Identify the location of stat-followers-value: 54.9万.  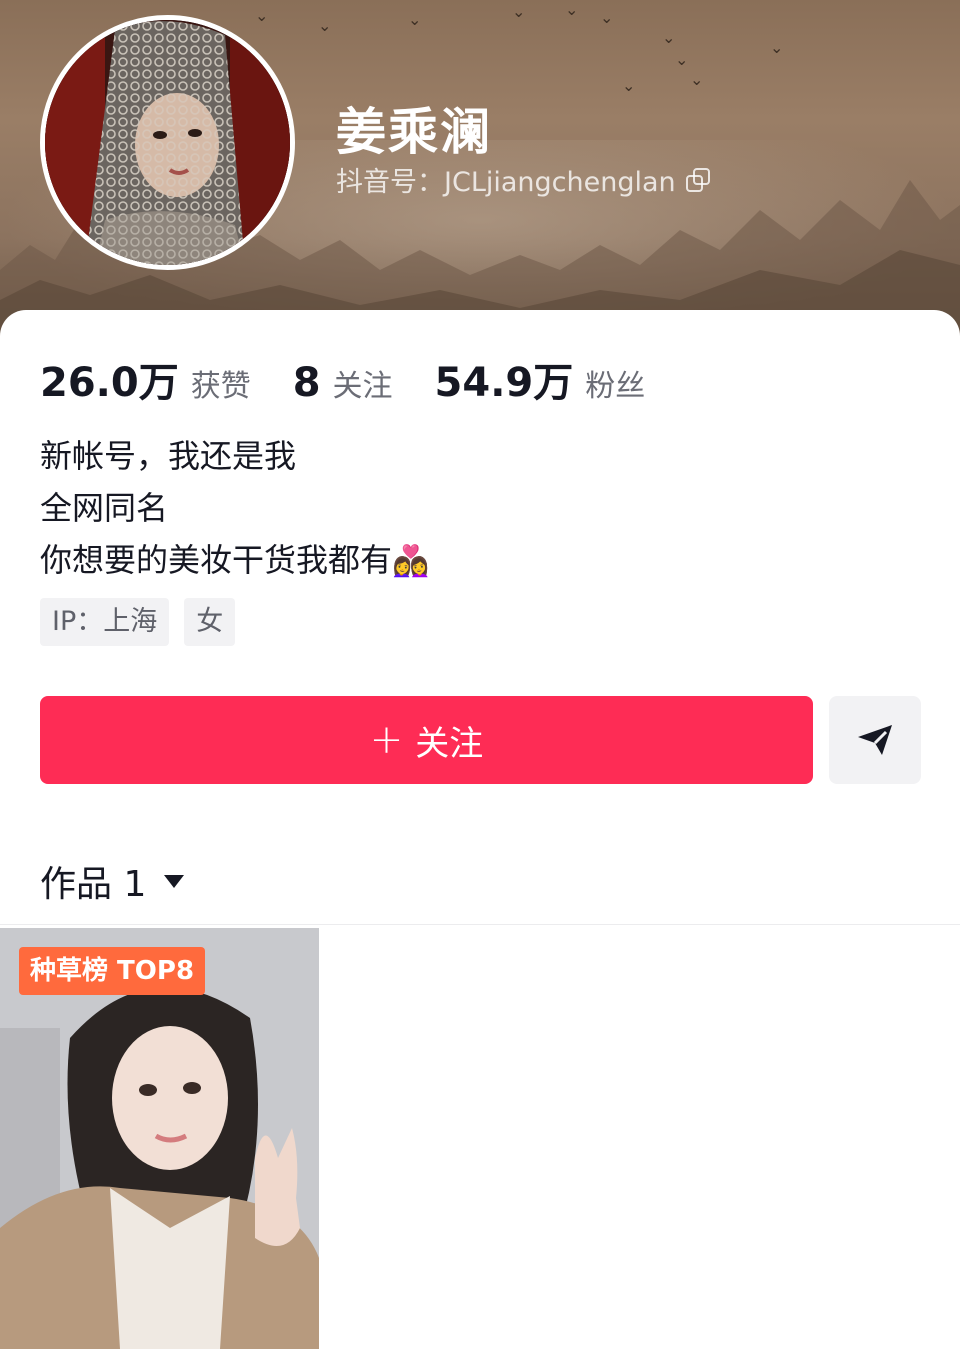
(504, 383).